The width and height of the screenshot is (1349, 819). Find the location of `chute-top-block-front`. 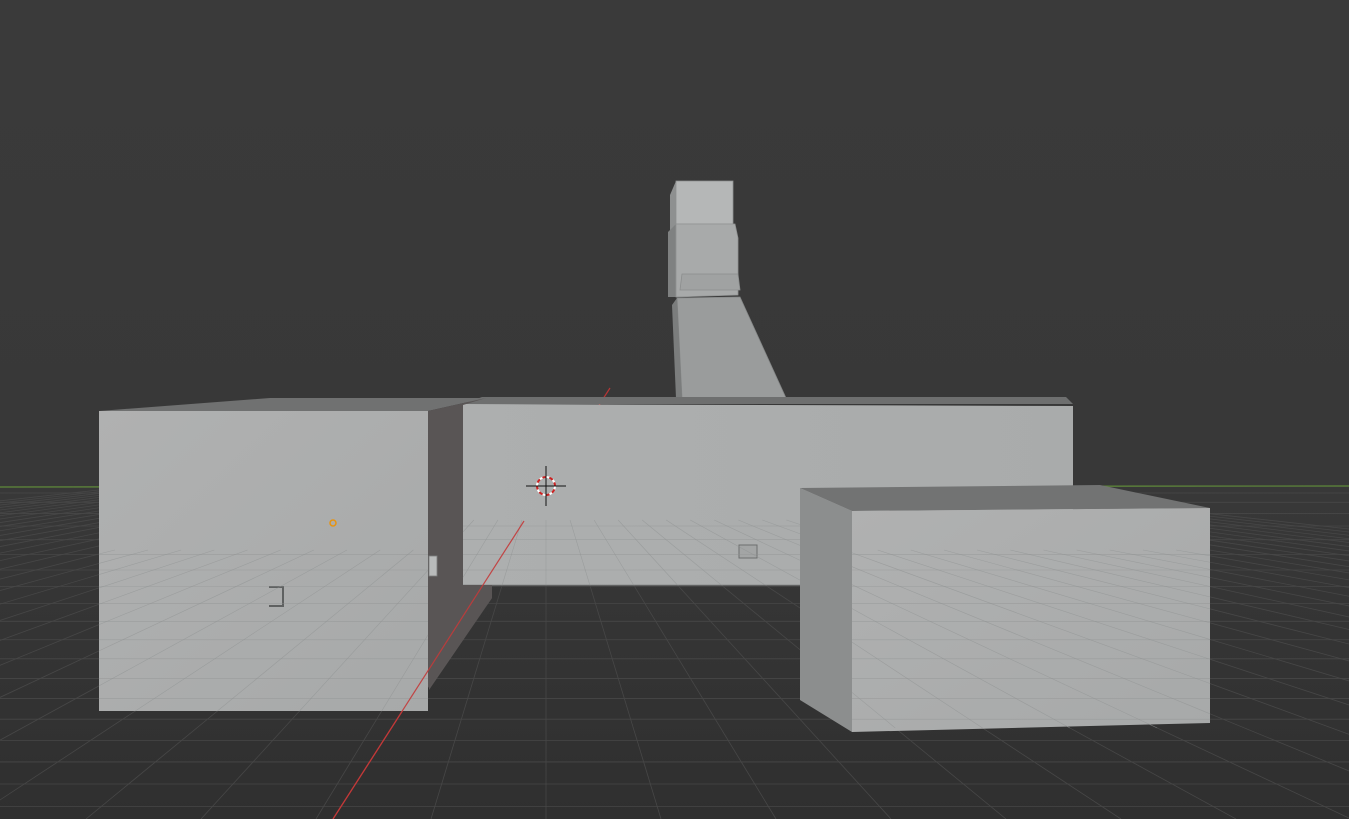

chute-top-block-front is located at coordinates (704, 202).